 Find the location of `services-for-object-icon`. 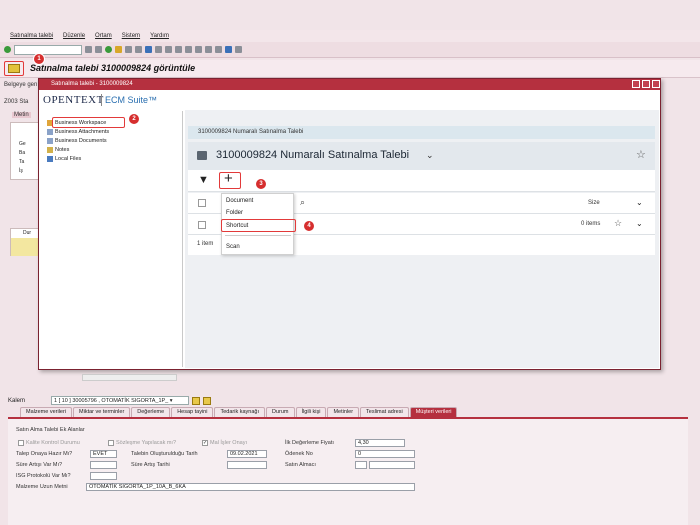

services-for-object-icon is located at coordinates (14, 68).